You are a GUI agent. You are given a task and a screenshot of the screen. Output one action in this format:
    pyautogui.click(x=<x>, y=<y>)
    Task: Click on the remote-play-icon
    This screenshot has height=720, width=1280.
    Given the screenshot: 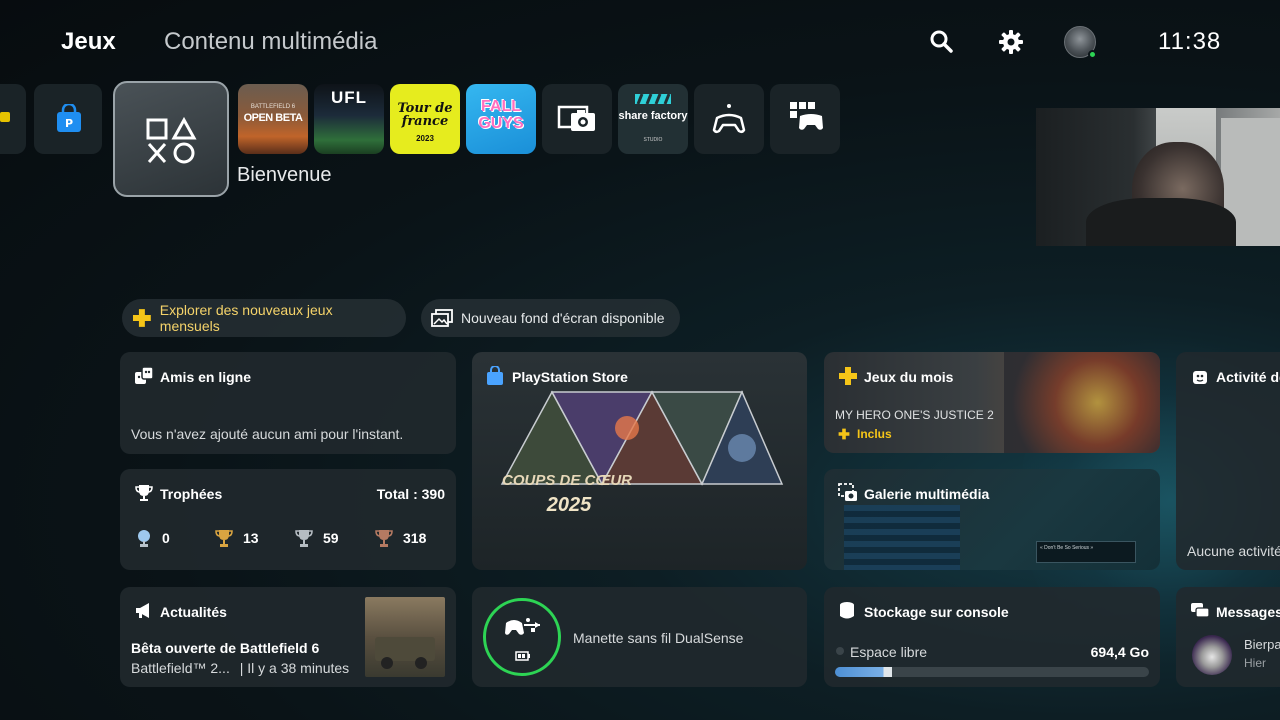 What is the action you would take?
    pyautogui.click(x=729, y=119)
    